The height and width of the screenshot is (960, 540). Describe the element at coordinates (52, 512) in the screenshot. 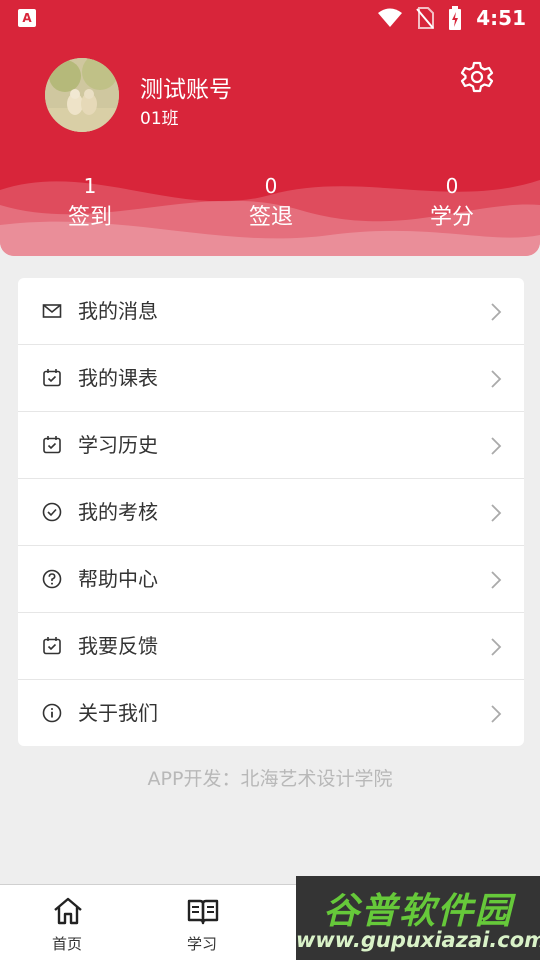

I see `check-circle-icon` at that location.